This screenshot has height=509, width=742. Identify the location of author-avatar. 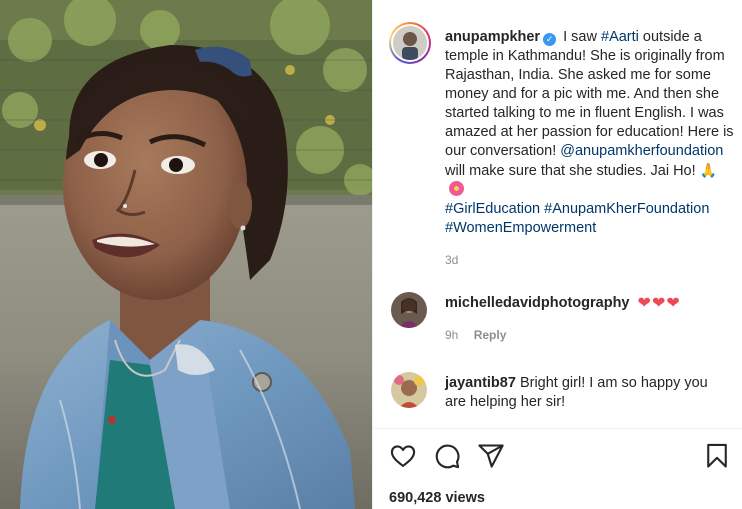
(410, 43).